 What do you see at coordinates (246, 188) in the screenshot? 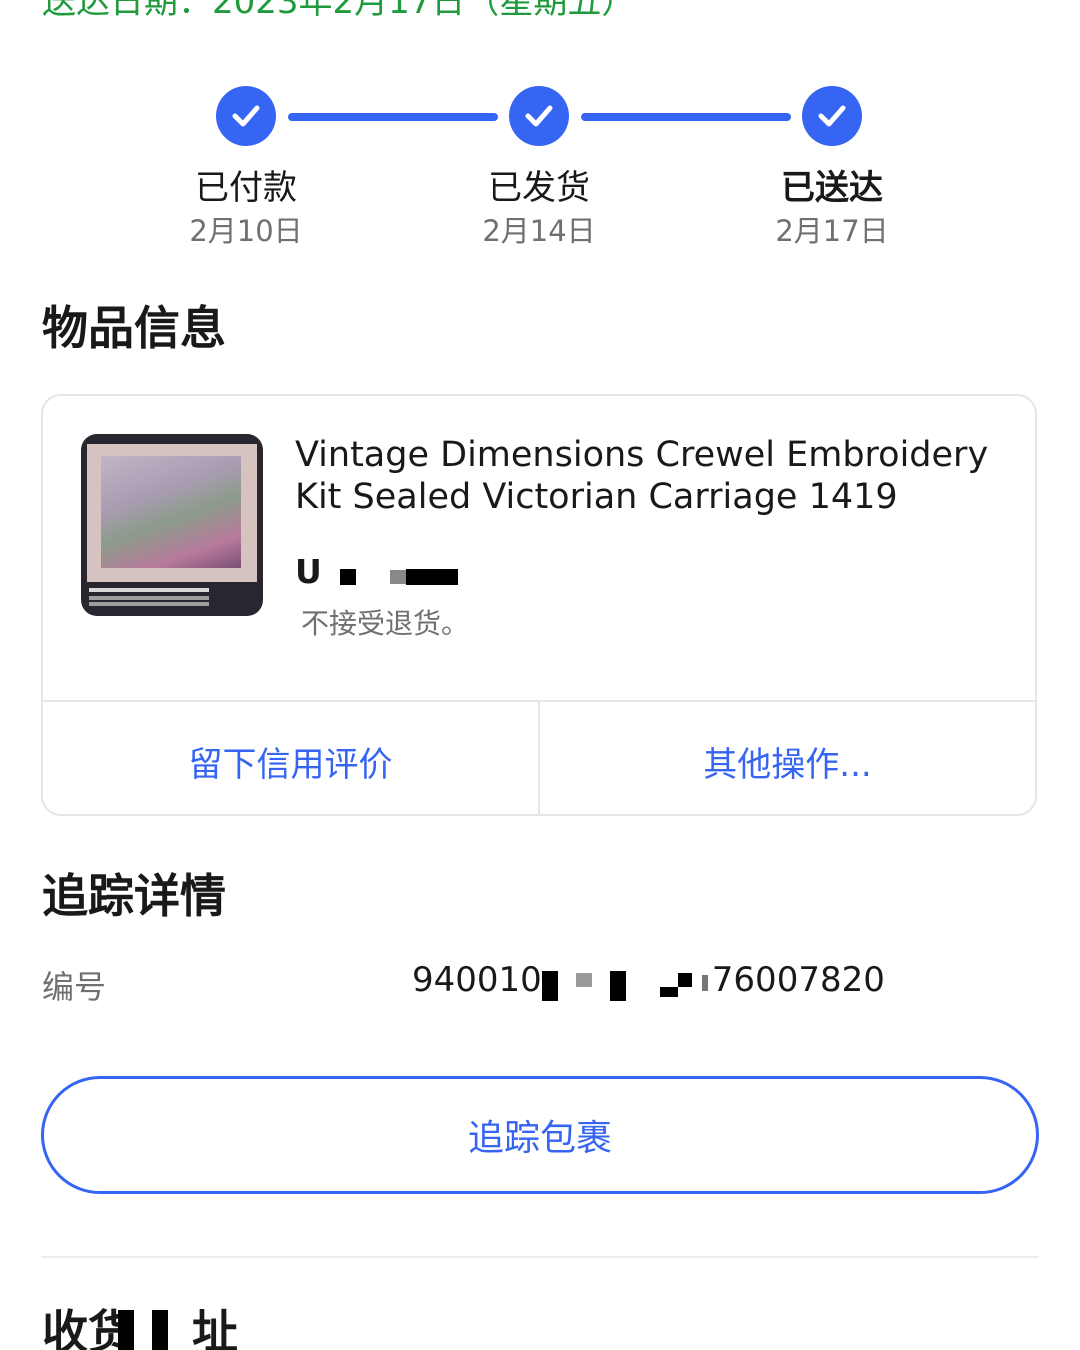
I see `step-label: 已付款` at bounding box center [246, 188].